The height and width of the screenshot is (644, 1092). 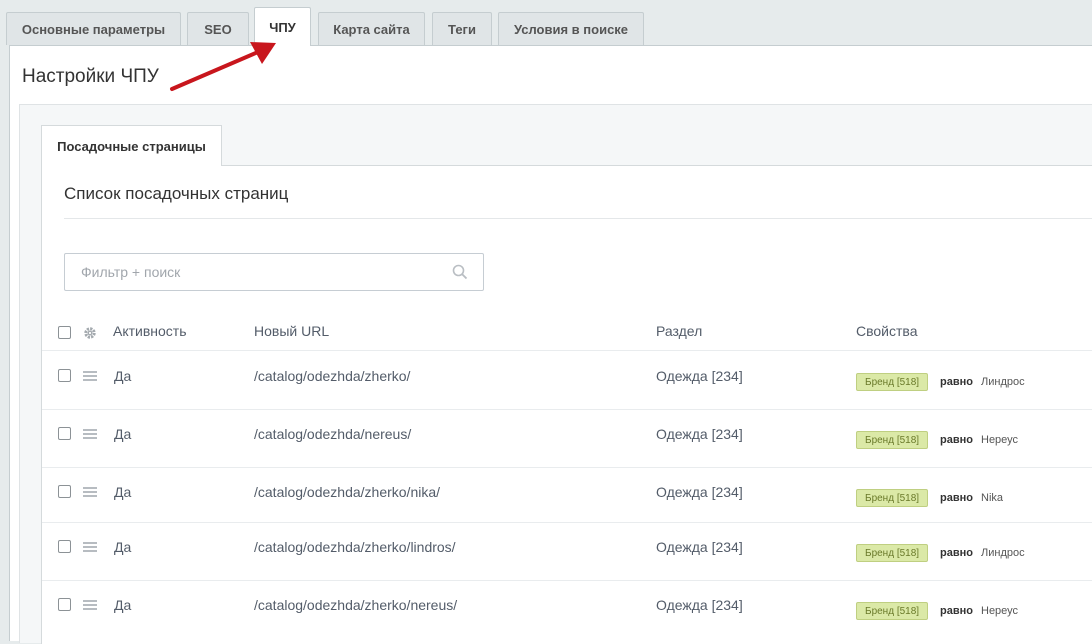 What do you see at coordinates (131, 145) in the screenshot?
I see `tab-landing-pages: Посадочные страницы` at bounding box center [131, 145].